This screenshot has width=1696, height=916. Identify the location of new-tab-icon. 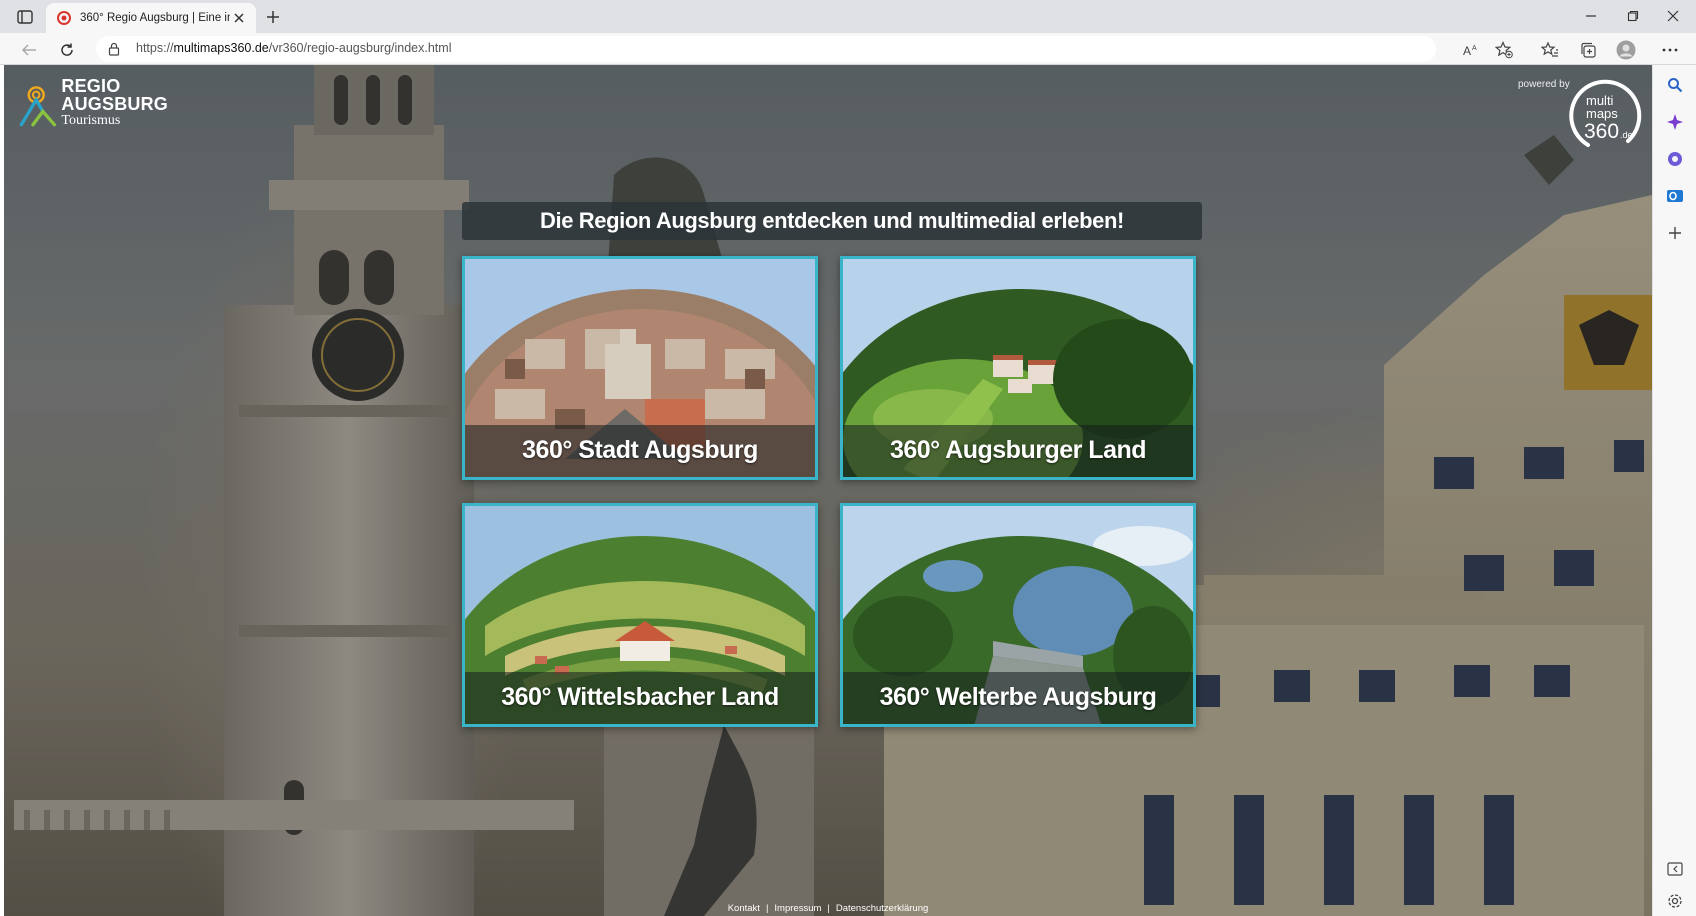
(273, 17).